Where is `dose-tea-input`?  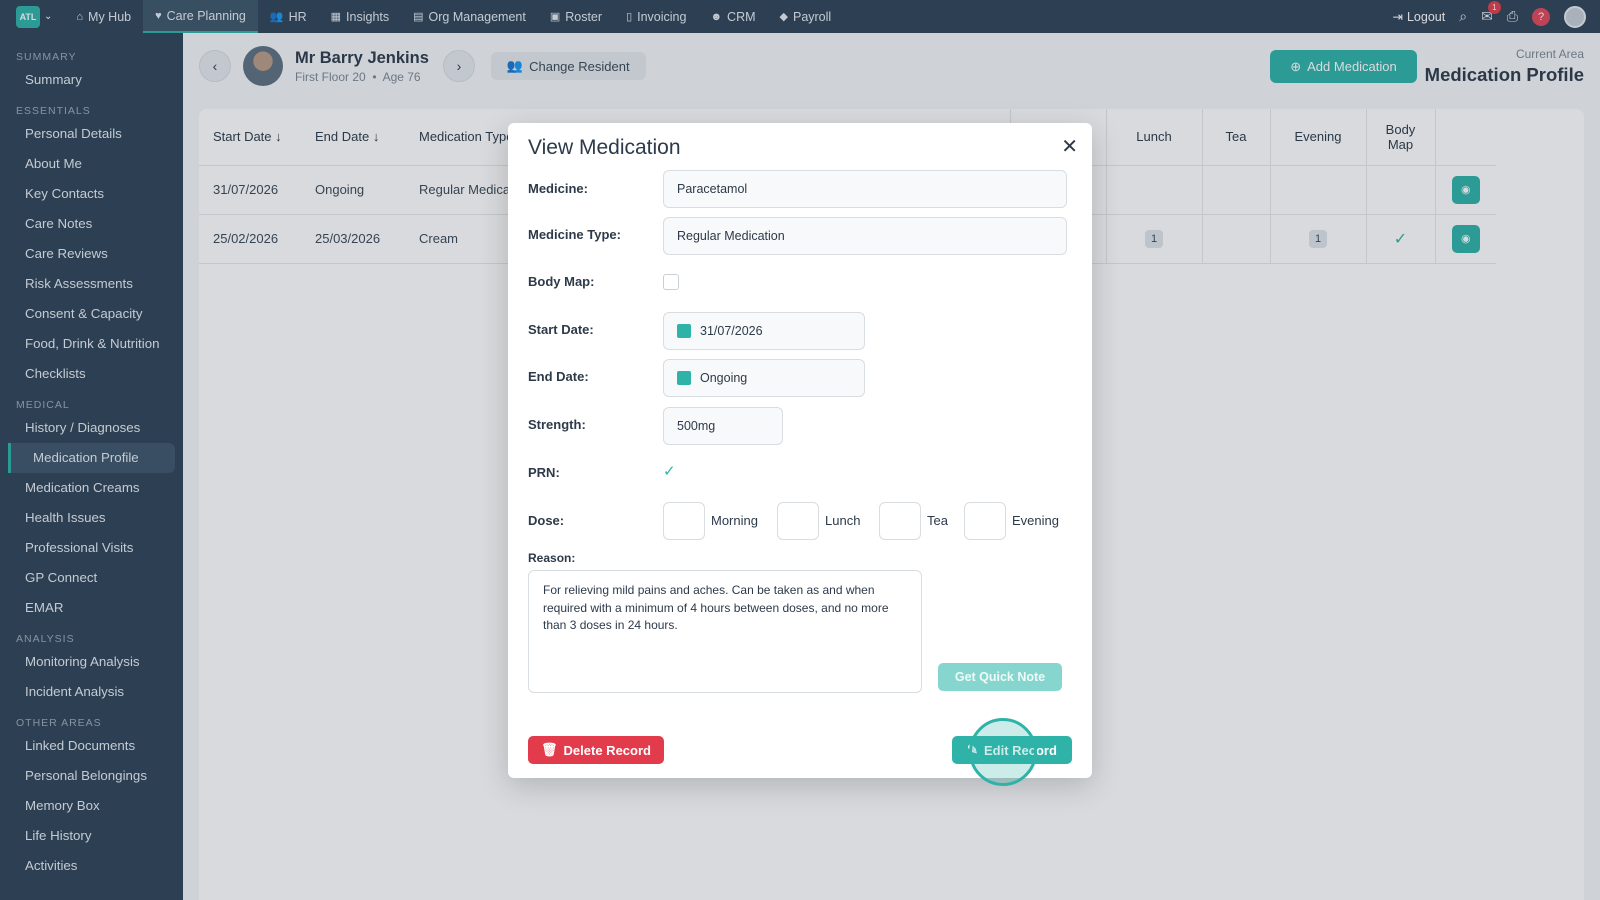
dose-tea-input is located at coordinates (900, 521).